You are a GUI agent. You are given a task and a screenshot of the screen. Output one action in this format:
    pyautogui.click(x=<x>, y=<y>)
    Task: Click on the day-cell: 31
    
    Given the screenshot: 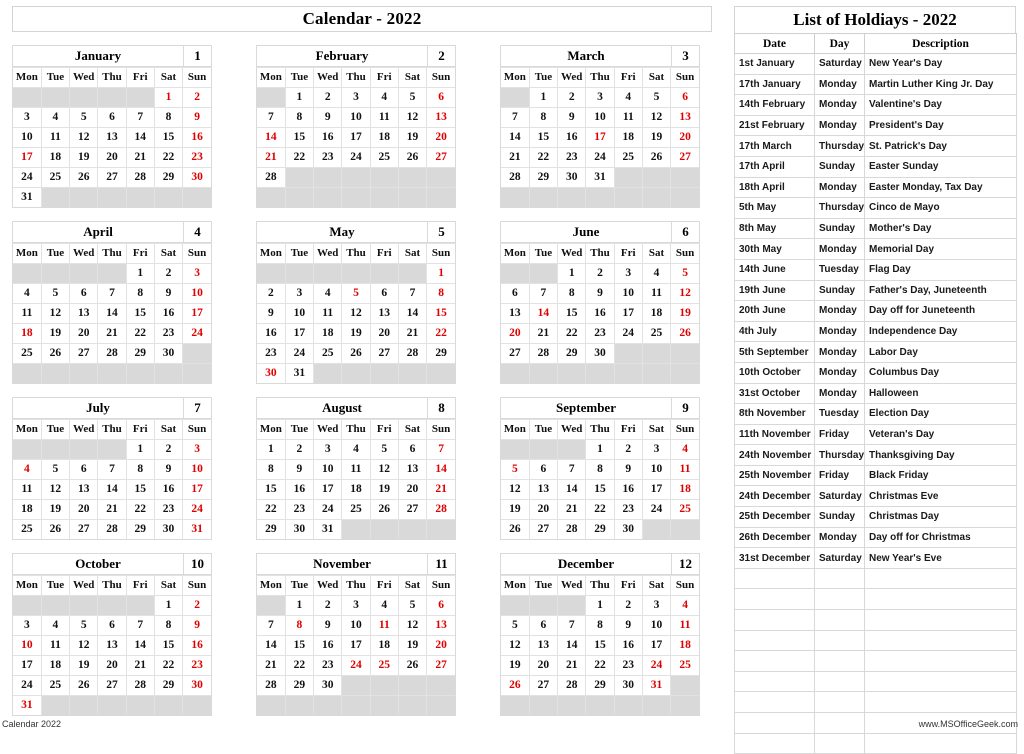 What is the action you would take?
    pyautogui.click(x=196, y=529)
    